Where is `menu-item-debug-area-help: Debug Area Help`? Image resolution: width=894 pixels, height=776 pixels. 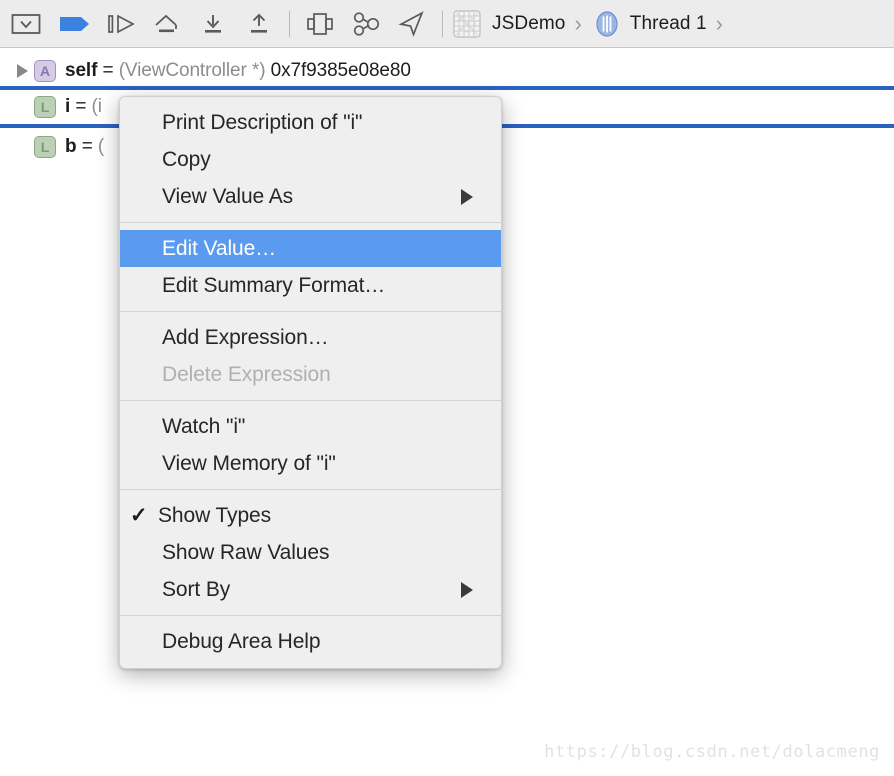 menu-item-debug-area-help: Debug Area Help is located at coordinates (310, 641).